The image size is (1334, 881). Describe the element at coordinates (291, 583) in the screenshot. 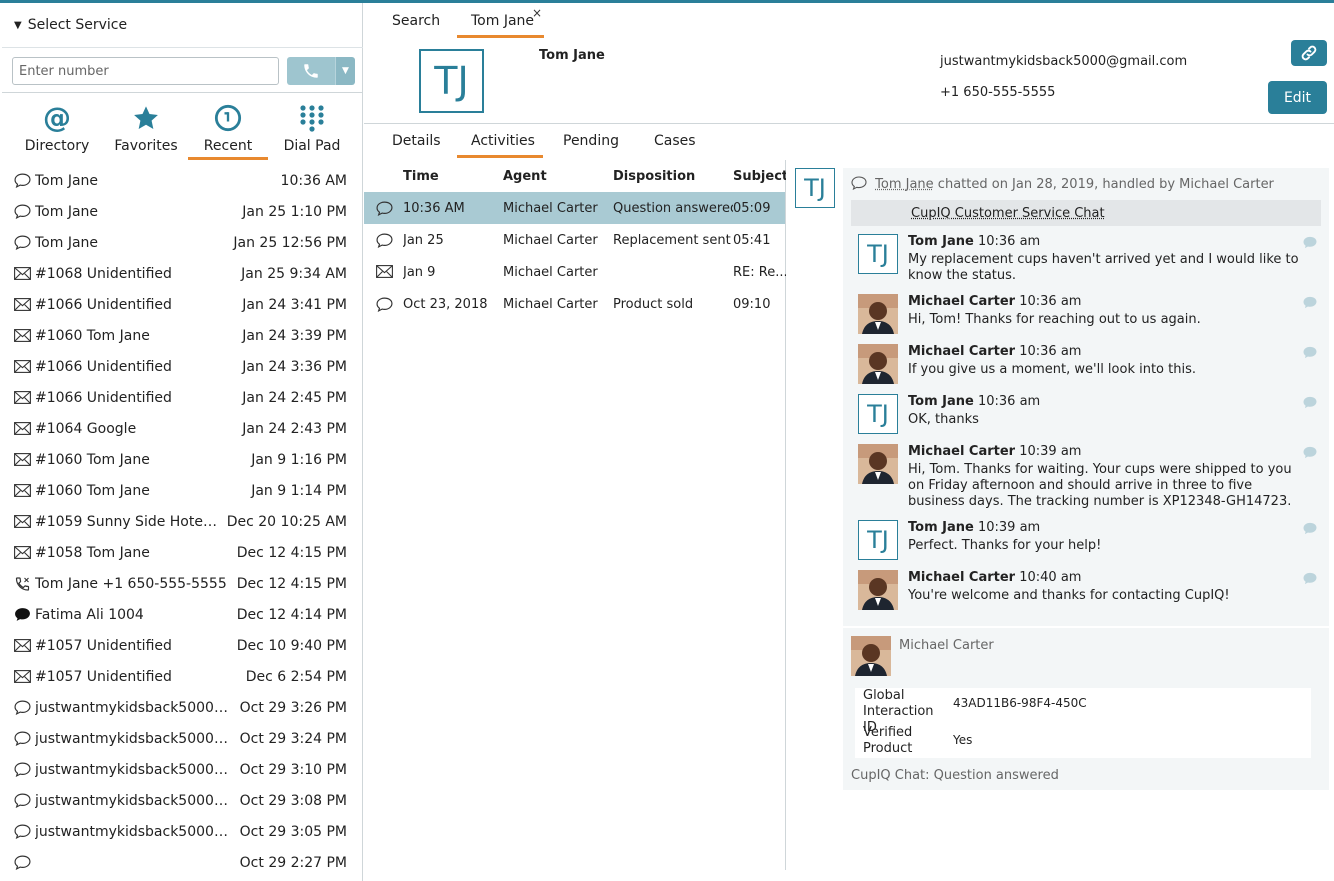

I see `recent-item-time: Dec 12 4:15 PM` at that location.